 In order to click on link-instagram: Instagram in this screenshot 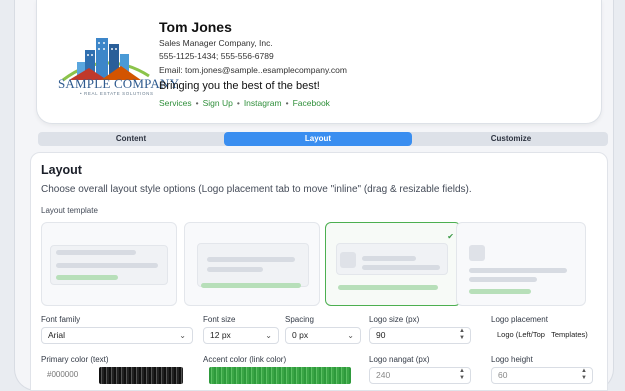, I will do `click(263, 103)`.